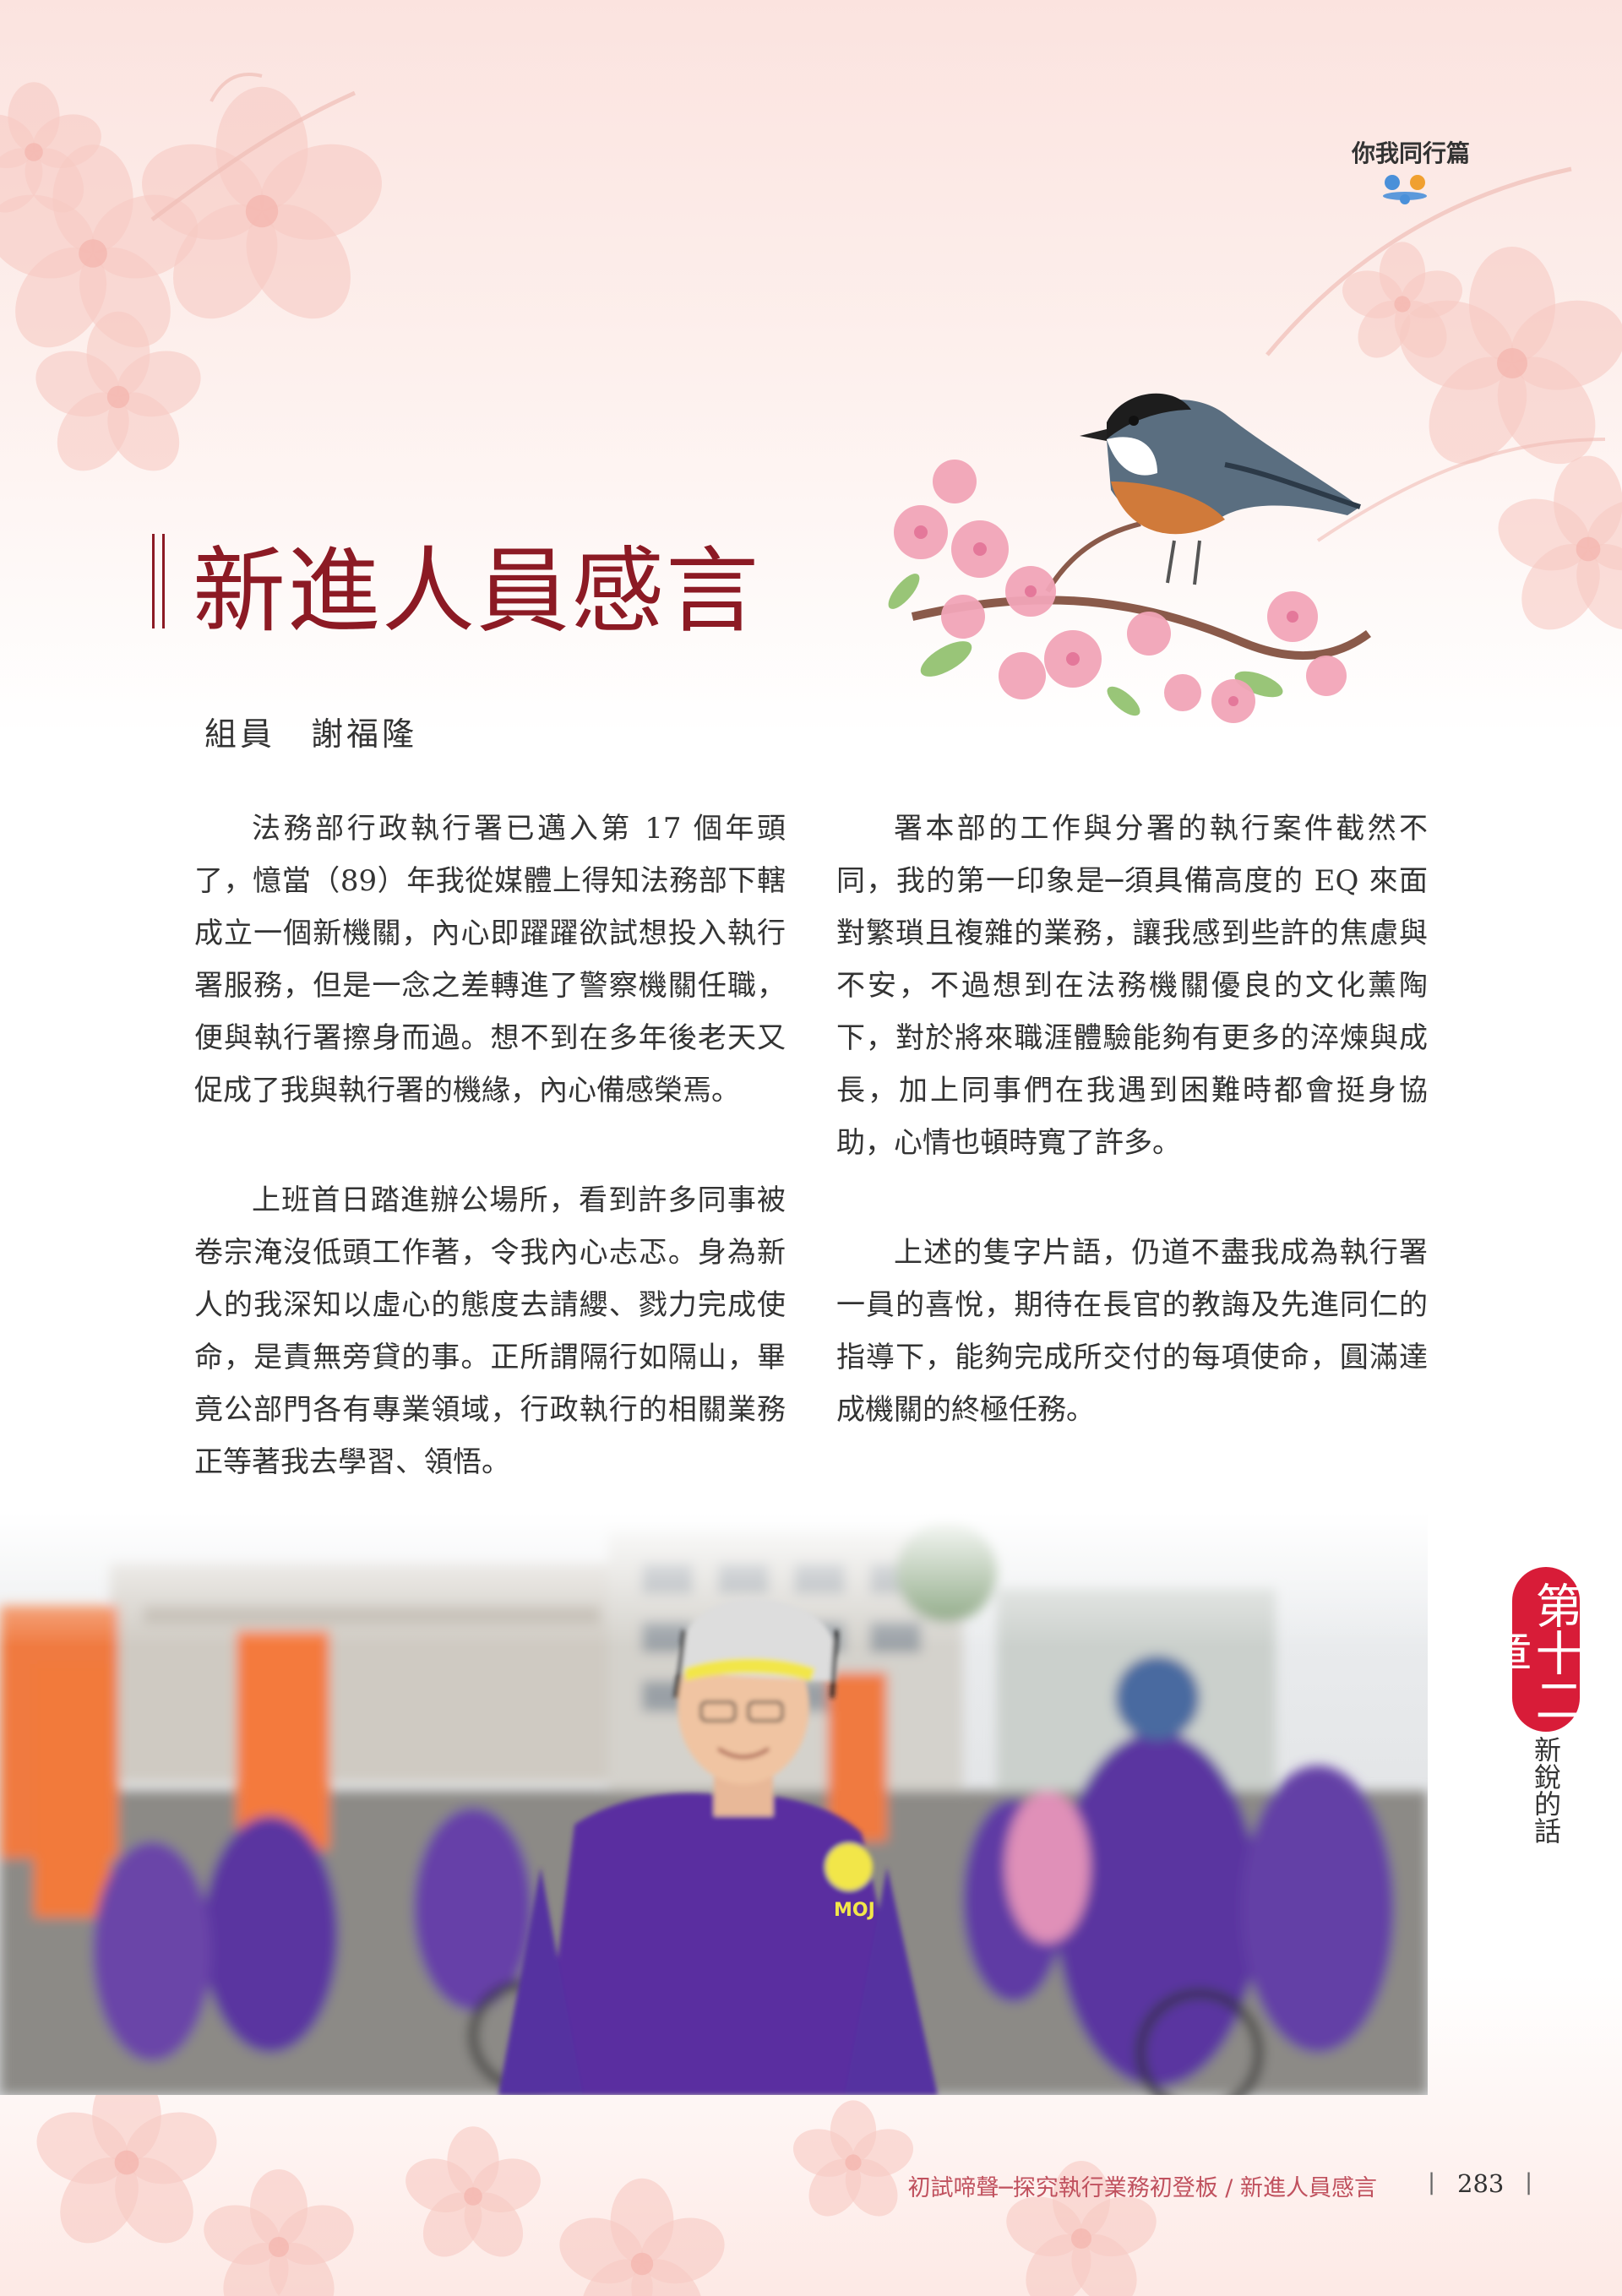  I want to click on section-label: 你我同行篇, so click(1411, 153).